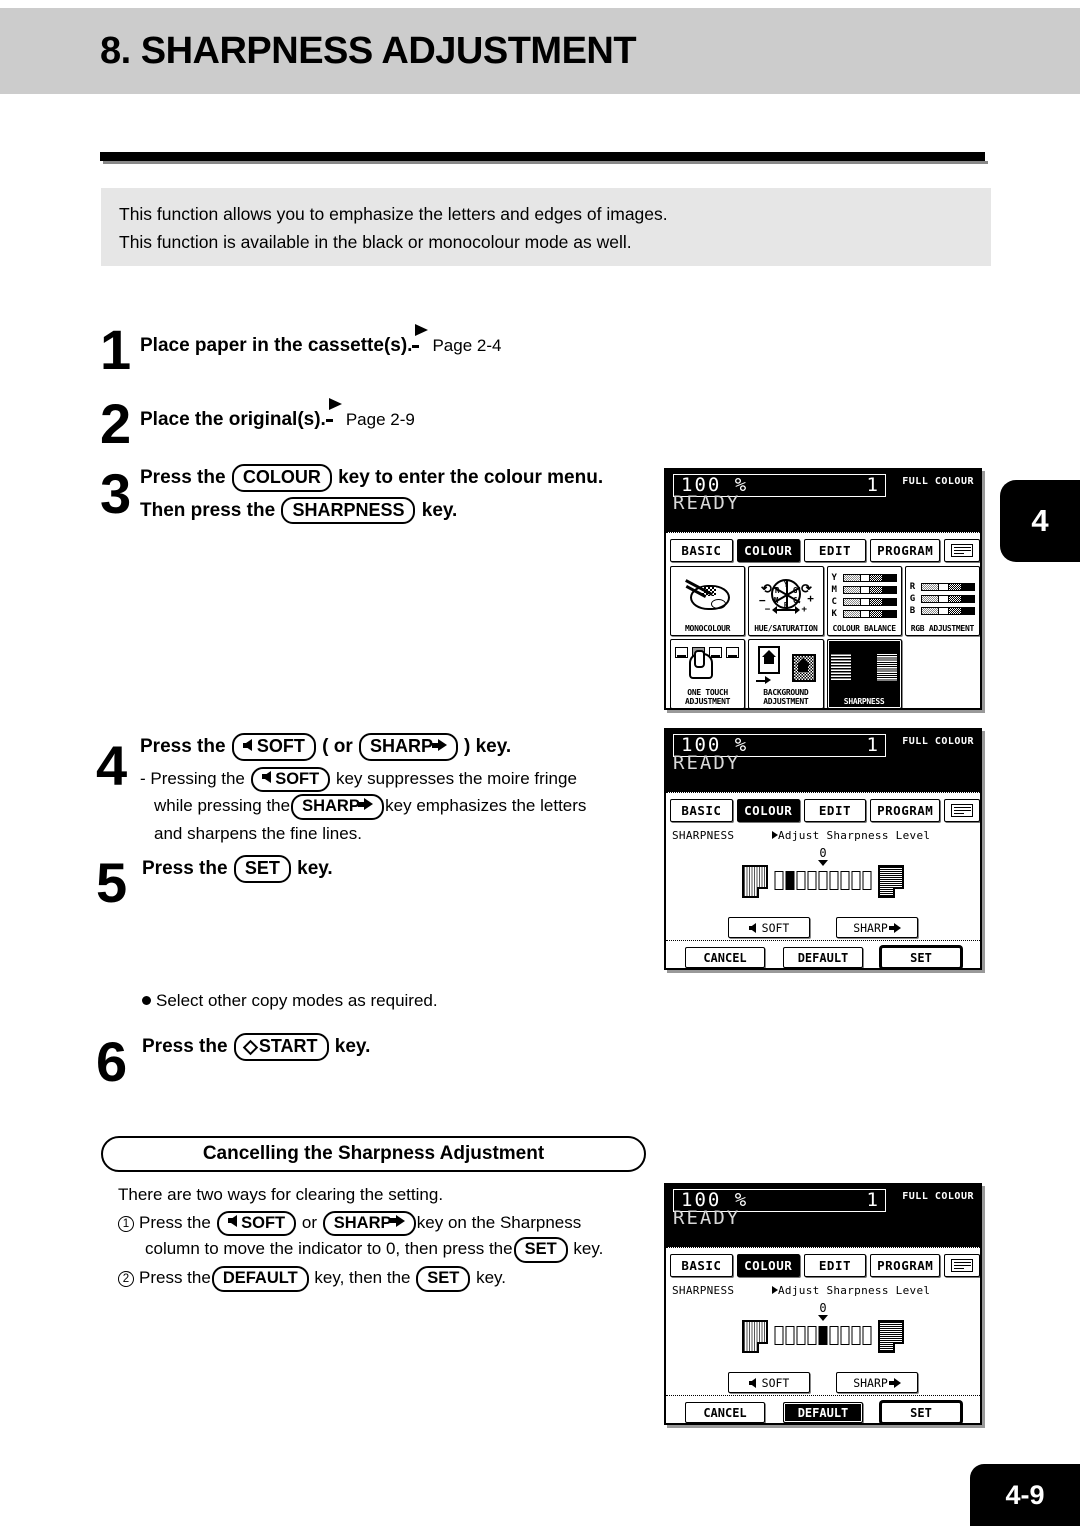 This screenshot has height=1526, width=1080. I want to click on function-grid-empty-slot, so click(942, 673).